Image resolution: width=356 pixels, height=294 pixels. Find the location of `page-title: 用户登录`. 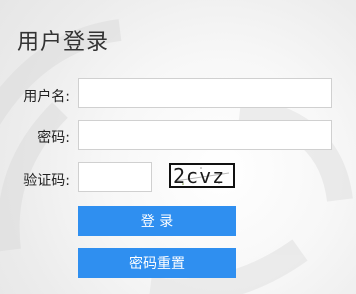

page-title: 用户登录 is located at coordinates (63, 42).